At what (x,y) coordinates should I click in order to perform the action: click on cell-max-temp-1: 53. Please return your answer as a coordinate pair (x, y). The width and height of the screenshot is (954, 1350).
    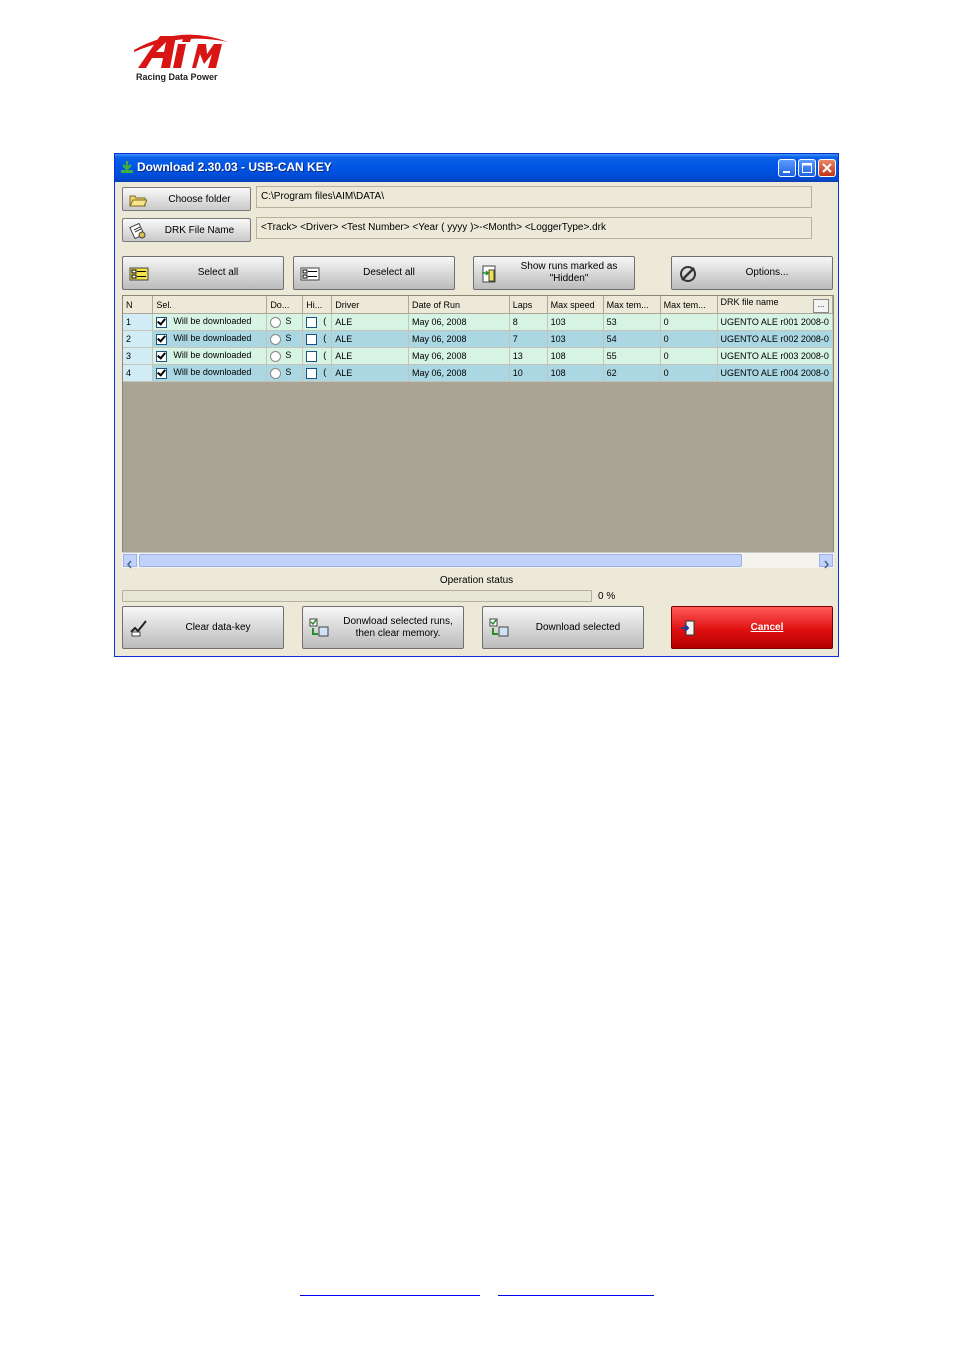
    Looking at the image, I should click on (632, 322).